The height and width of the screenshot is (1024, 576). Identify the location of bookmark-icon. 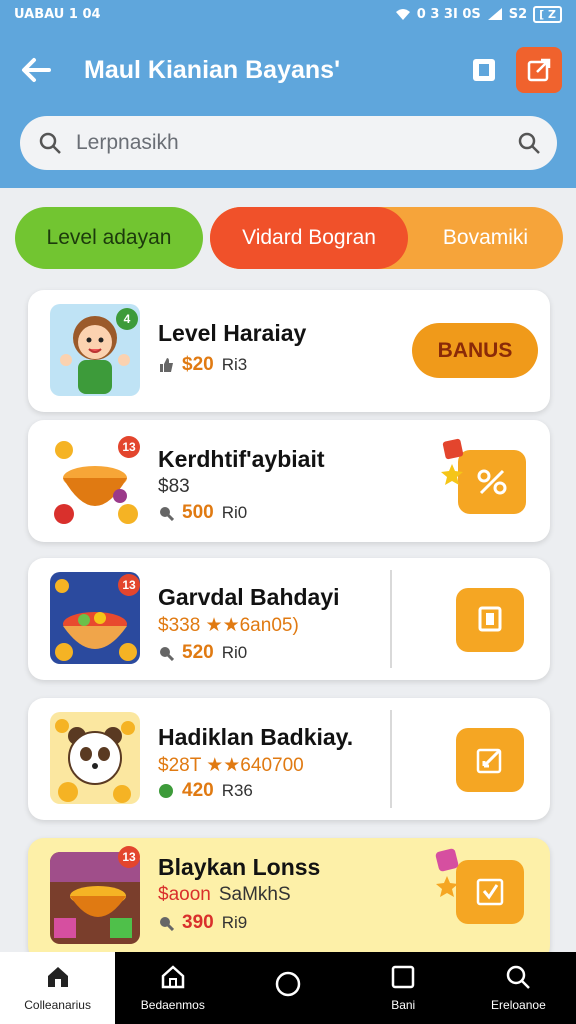
(484, 70).